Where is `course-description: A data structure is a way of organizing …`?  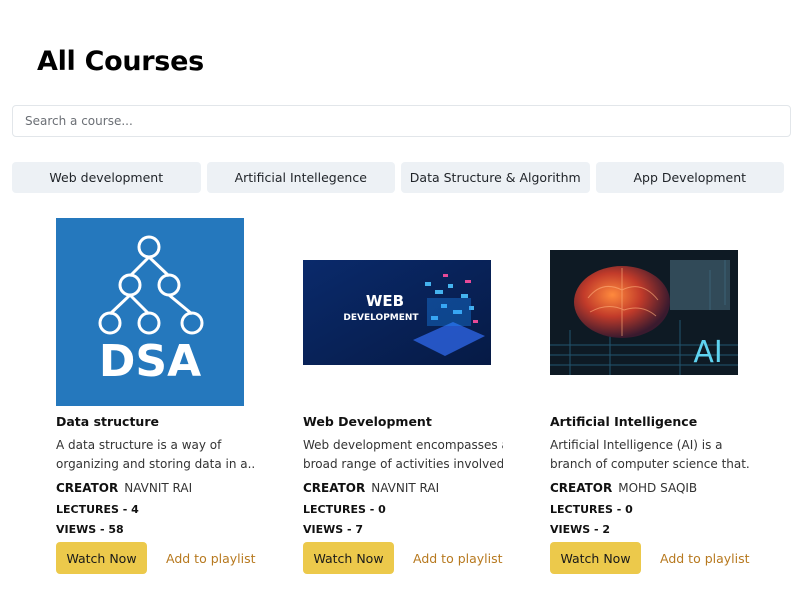 course-description: A data structure is a way of organizing … is located at coordinates (156, 454).